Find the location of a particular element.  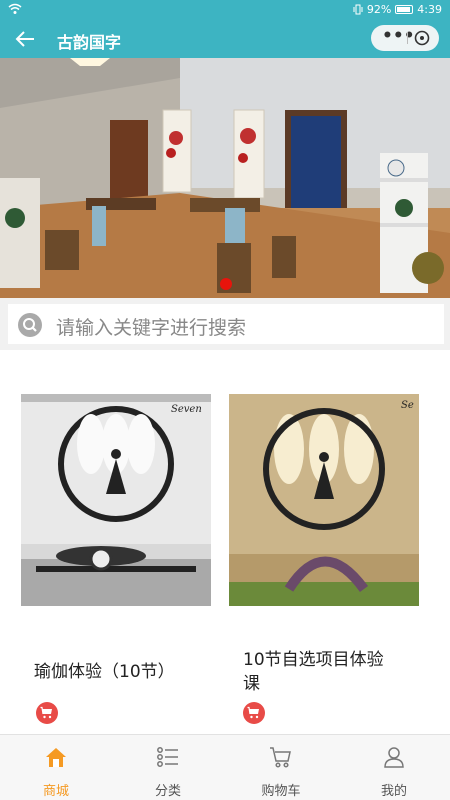

svg-text: Se is located at coordinates (407, 405).